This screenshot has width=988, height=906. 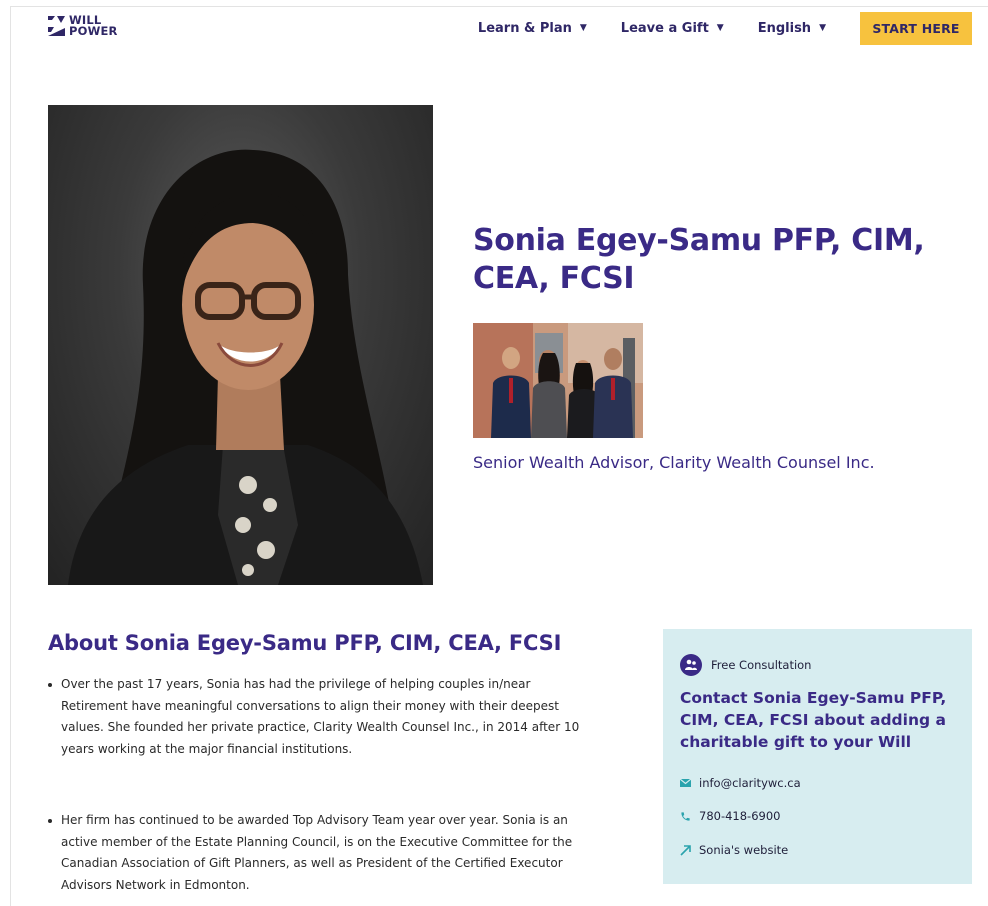 What do you see at coordinates (691, 665) in the screenshot?
I see `people-icon` at bounding box center [691, 665].